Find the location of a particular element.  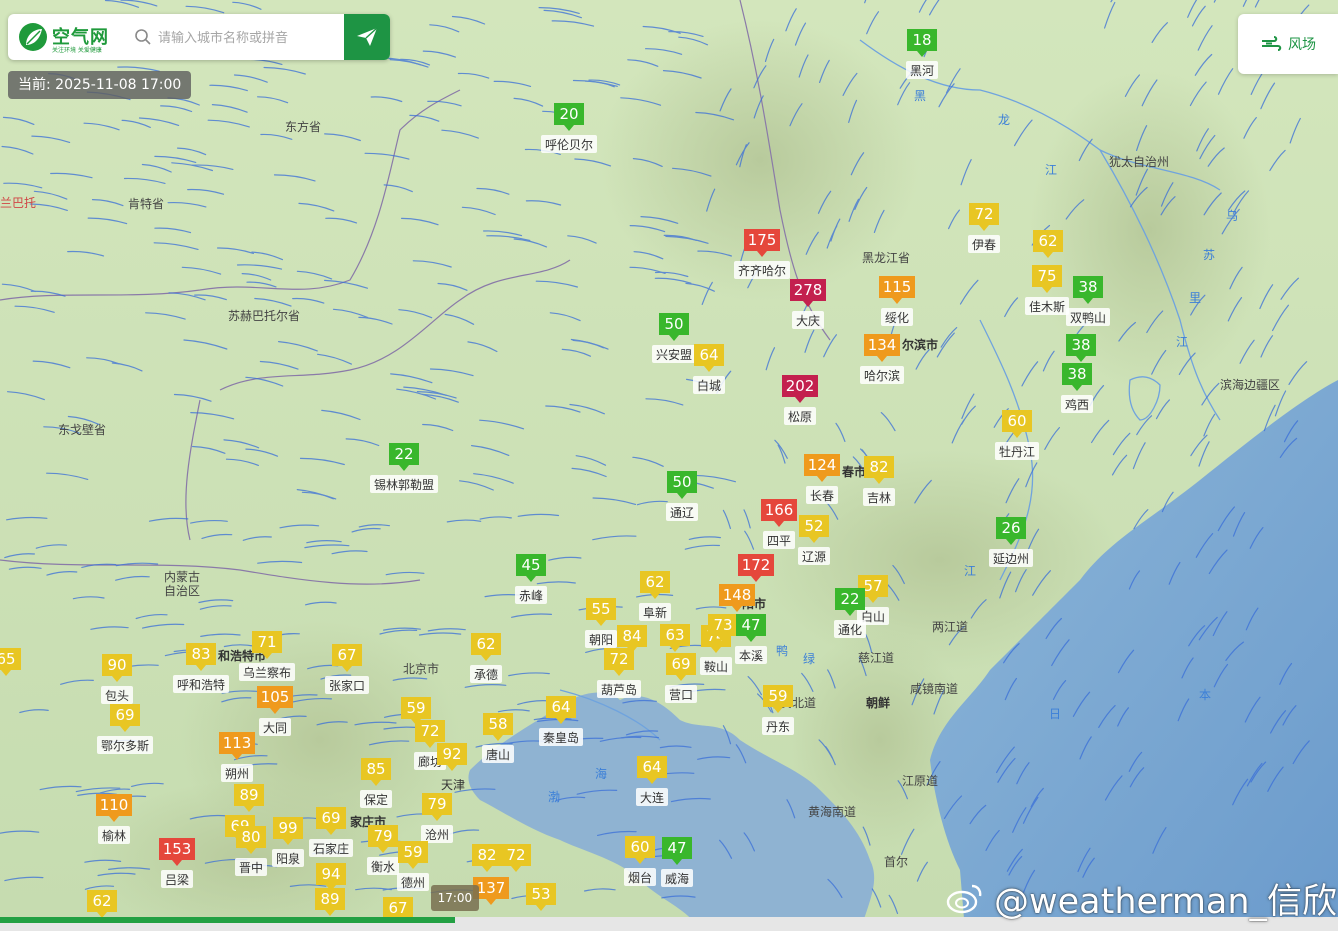

aqi-city-label: 烟台 is located at coordinates (640, 877).